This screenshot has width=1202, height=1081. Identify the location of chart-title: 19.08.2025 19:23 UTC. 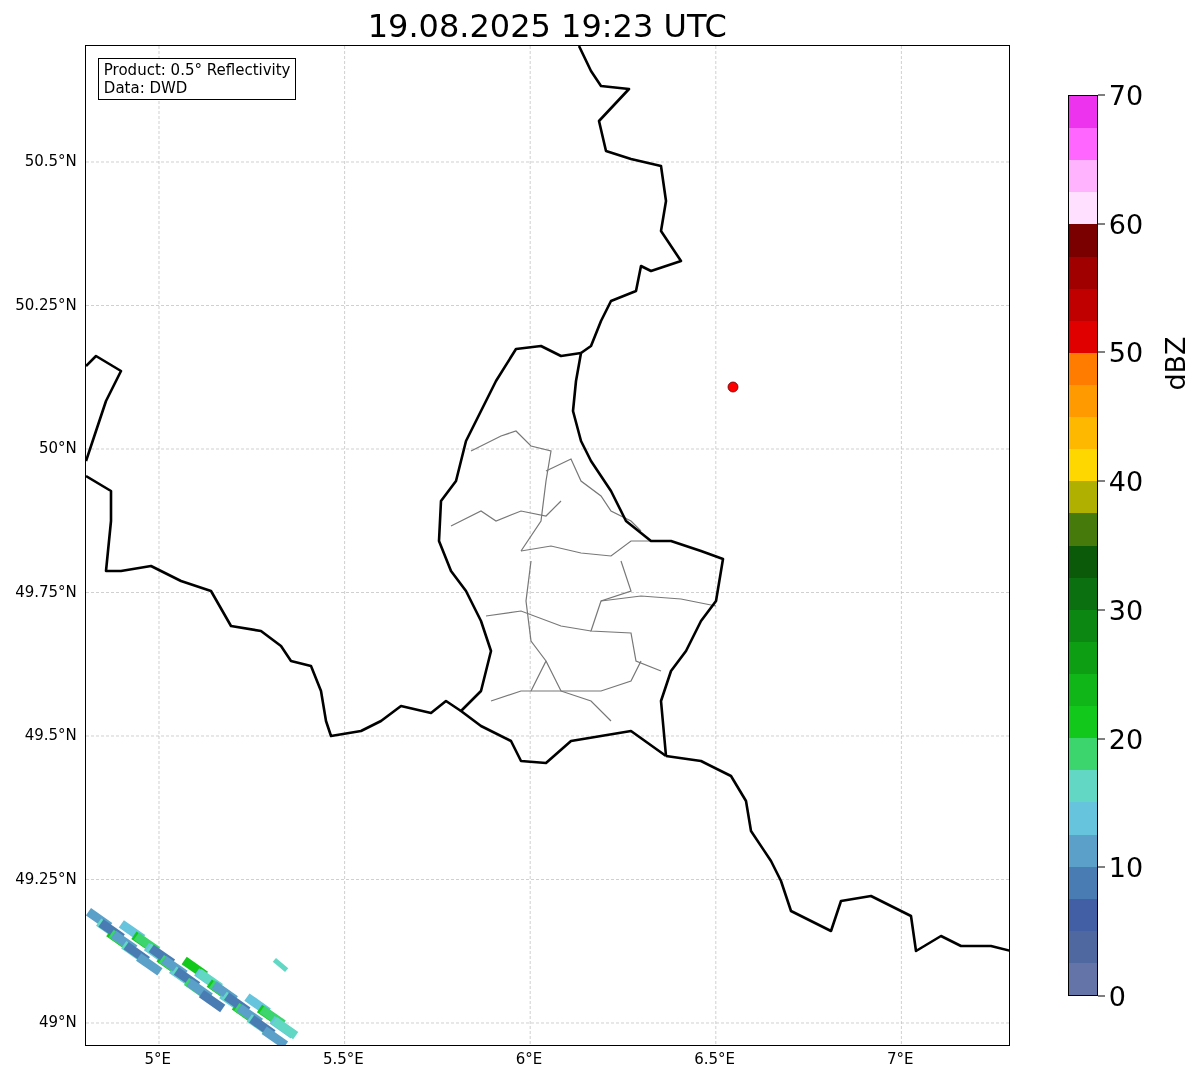
(547, 25).